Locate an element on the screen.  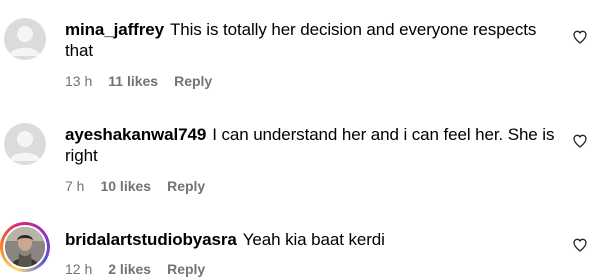
comment-meta: 13 h 11 likes Reply is located at coordinates (138, 81).